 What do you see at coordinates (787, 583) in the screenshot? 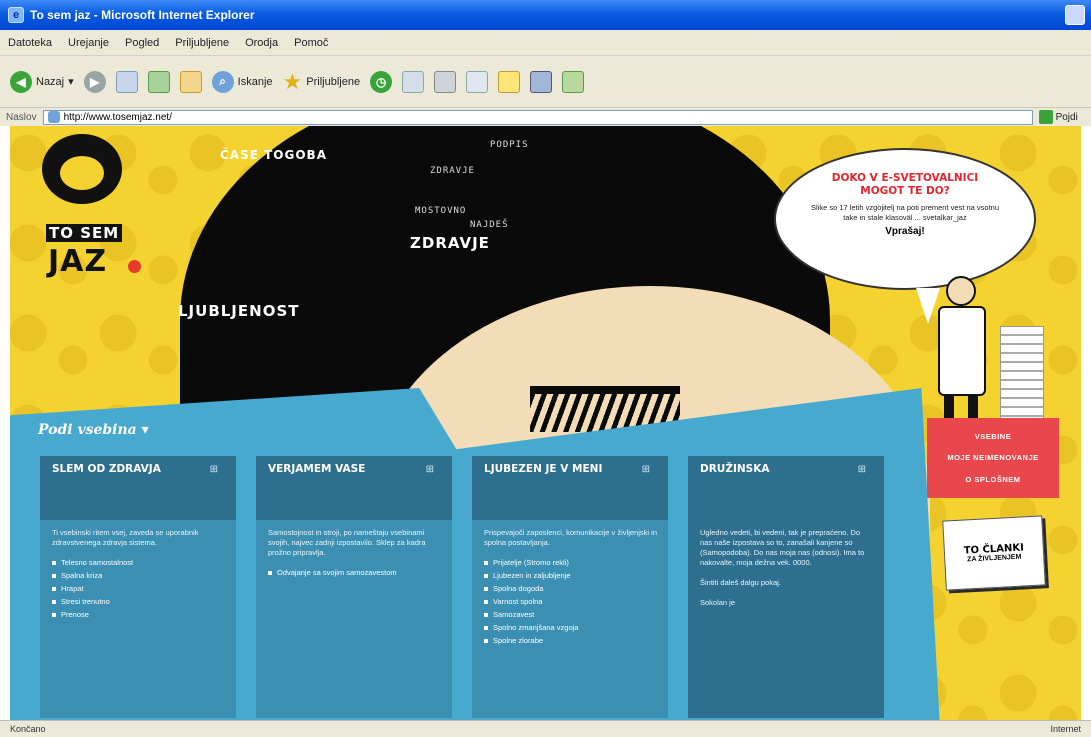
I see `column-link: Šintiti daleš dalgu pokaj.` at bounding box center [787, 583].